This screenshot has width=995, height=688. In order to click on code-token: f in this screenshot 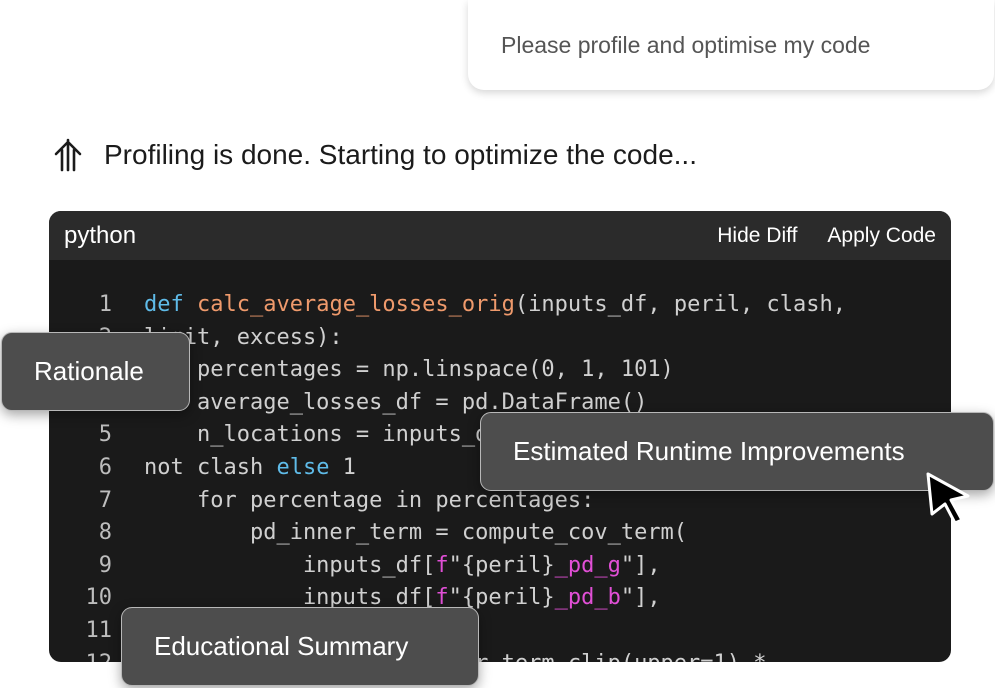, I will do `click(442, 565)`.